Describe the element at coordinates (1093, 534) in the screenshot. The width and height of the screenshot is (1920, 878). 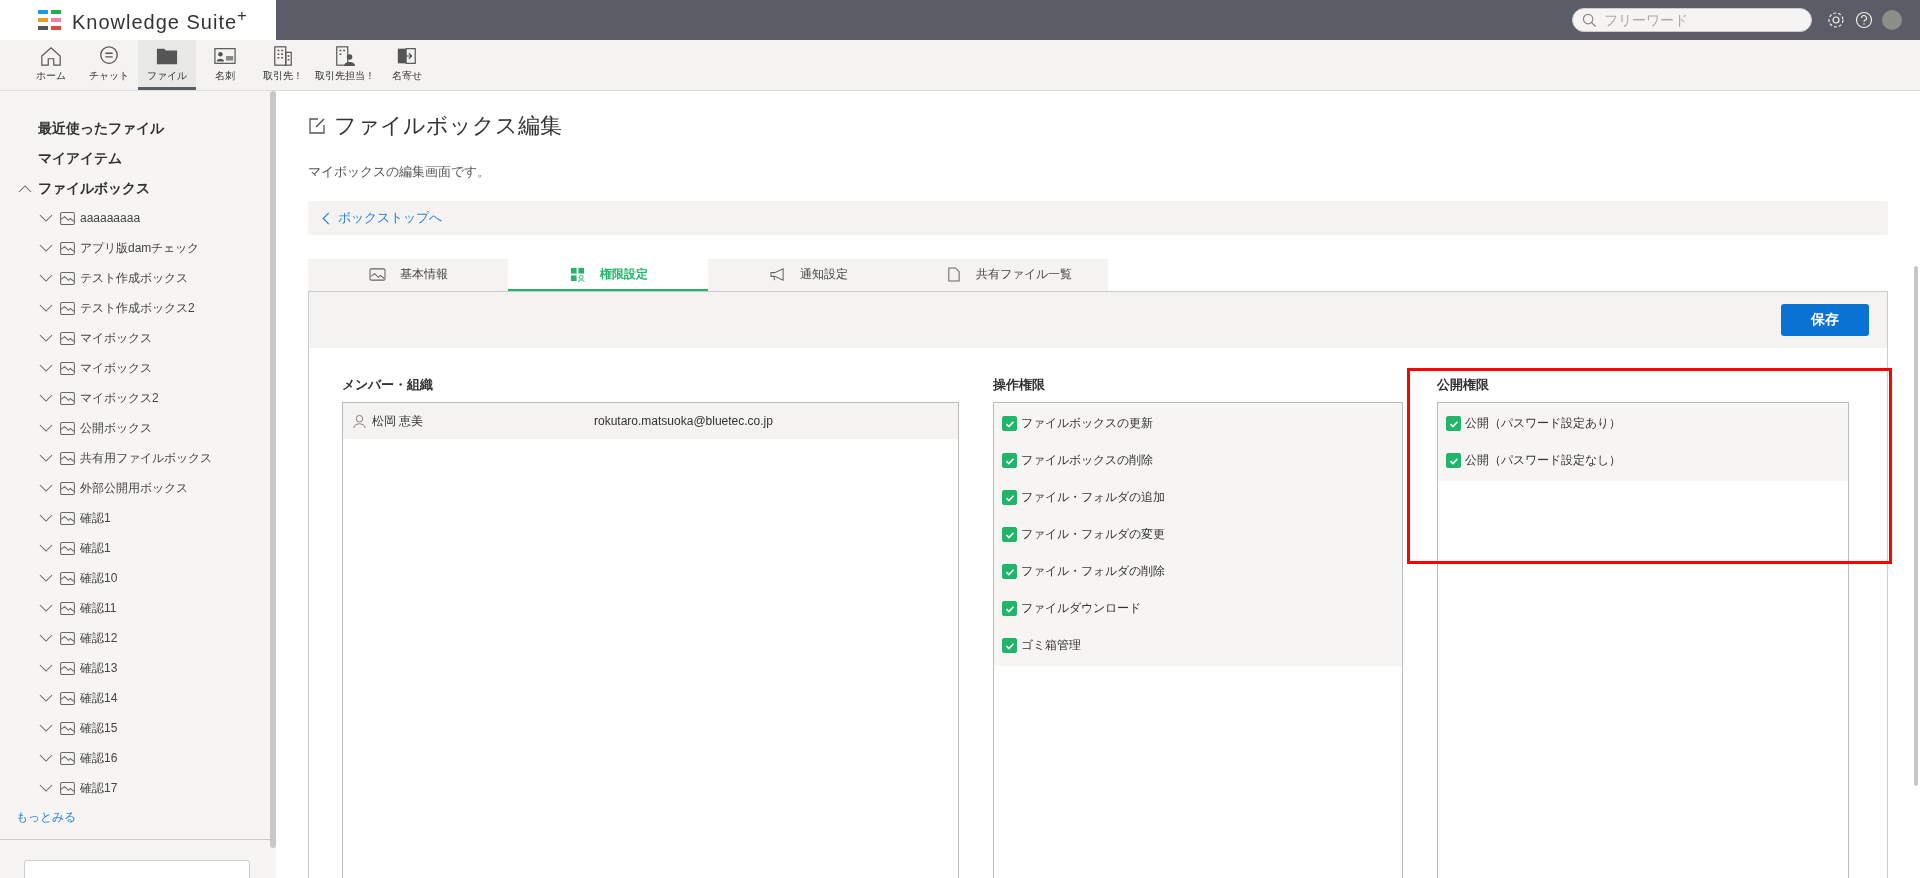
I see `checkbox-label: ファイル・フォルダの変更` at that location.